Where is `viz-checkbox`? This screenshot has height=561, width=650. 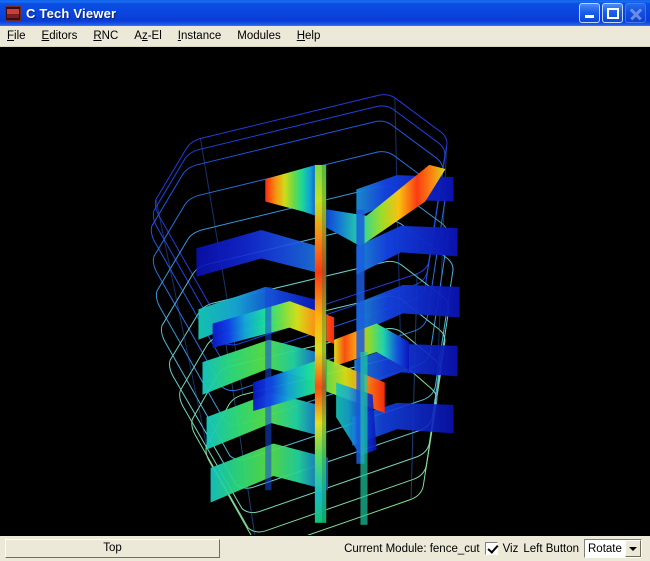
viz-checkbox is located at coordinates (491, 548).